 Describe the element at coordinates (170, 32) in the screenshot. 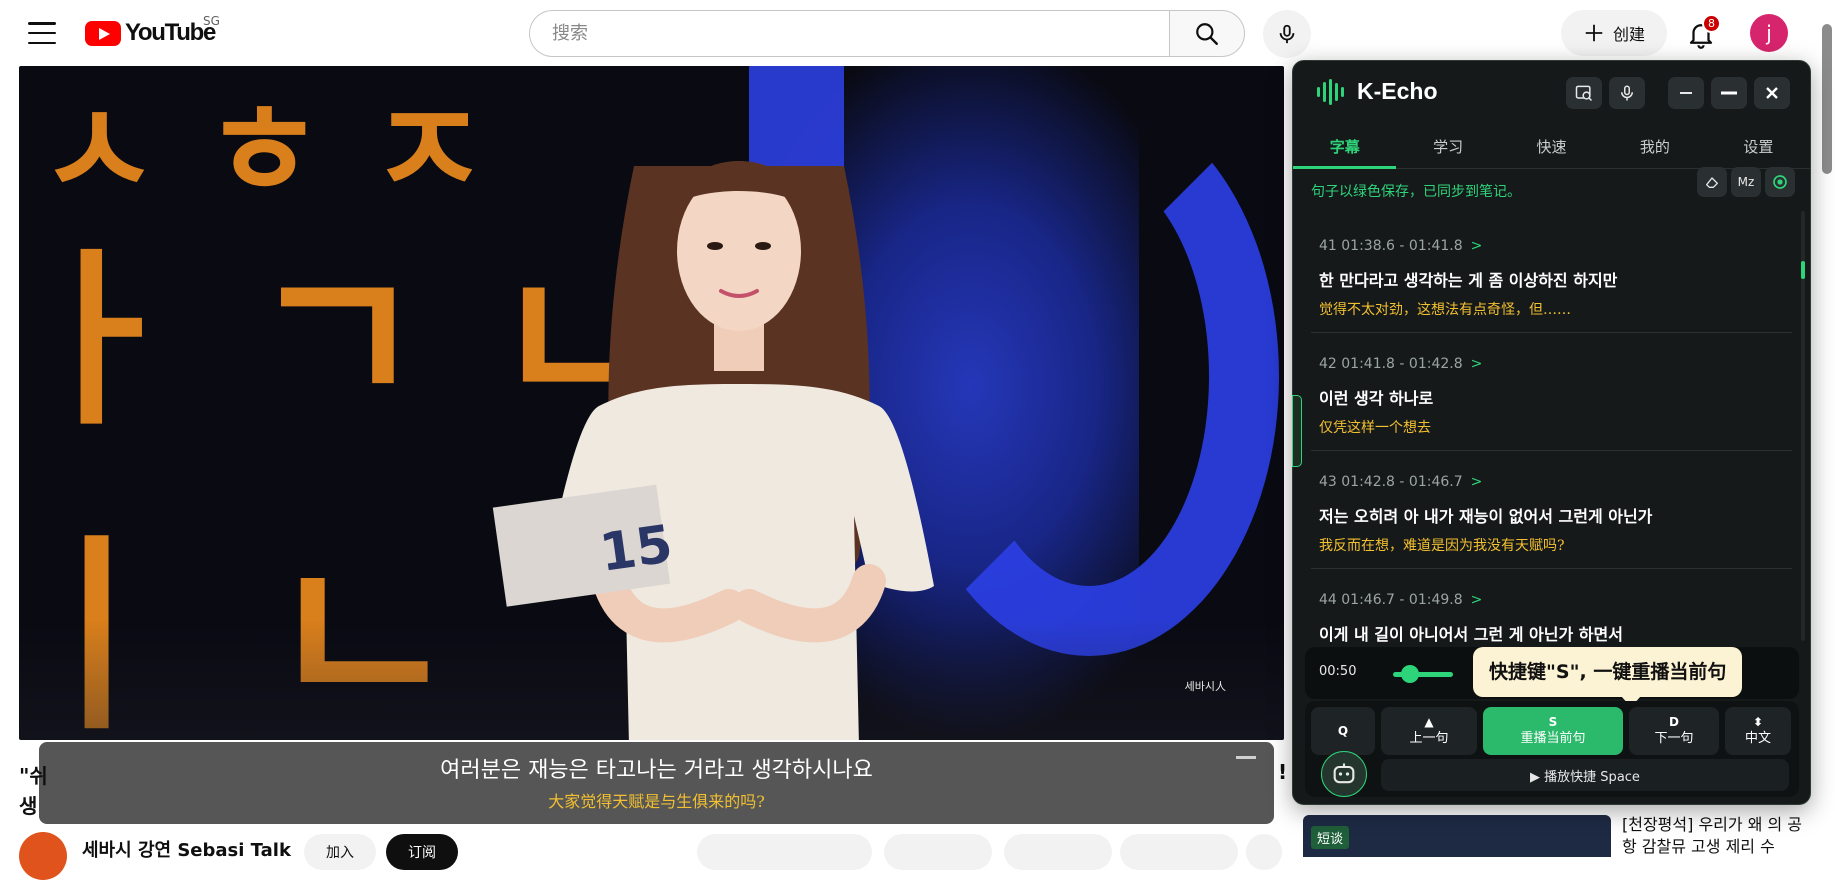

I see `youtube-wordmark: YouTube` at that location.